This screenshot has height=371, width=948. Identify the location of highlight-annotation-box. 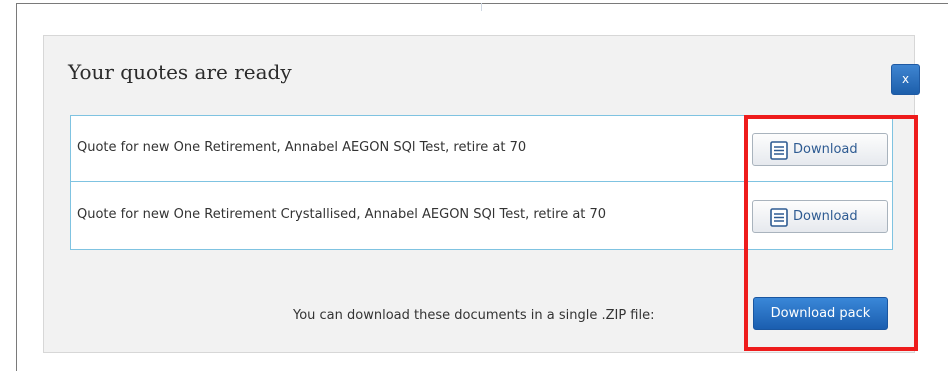
(831, 233).